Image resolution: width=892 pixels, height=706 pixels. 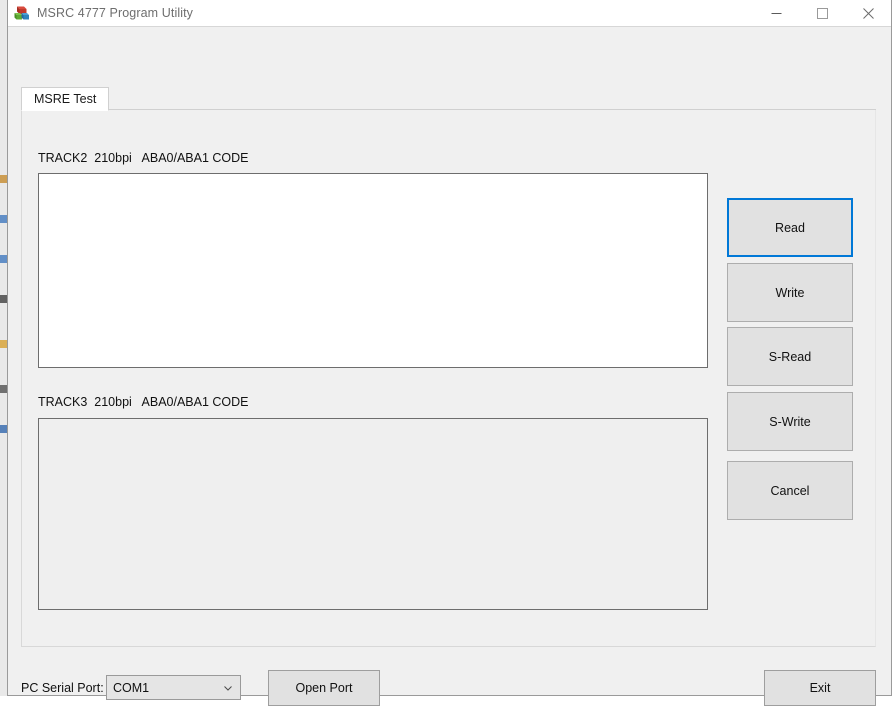 What do you see at coordinates (62, 688) in the screenshot?
I see `serial-port-label: PC Serial Port:` at bounding box center [62, 688].